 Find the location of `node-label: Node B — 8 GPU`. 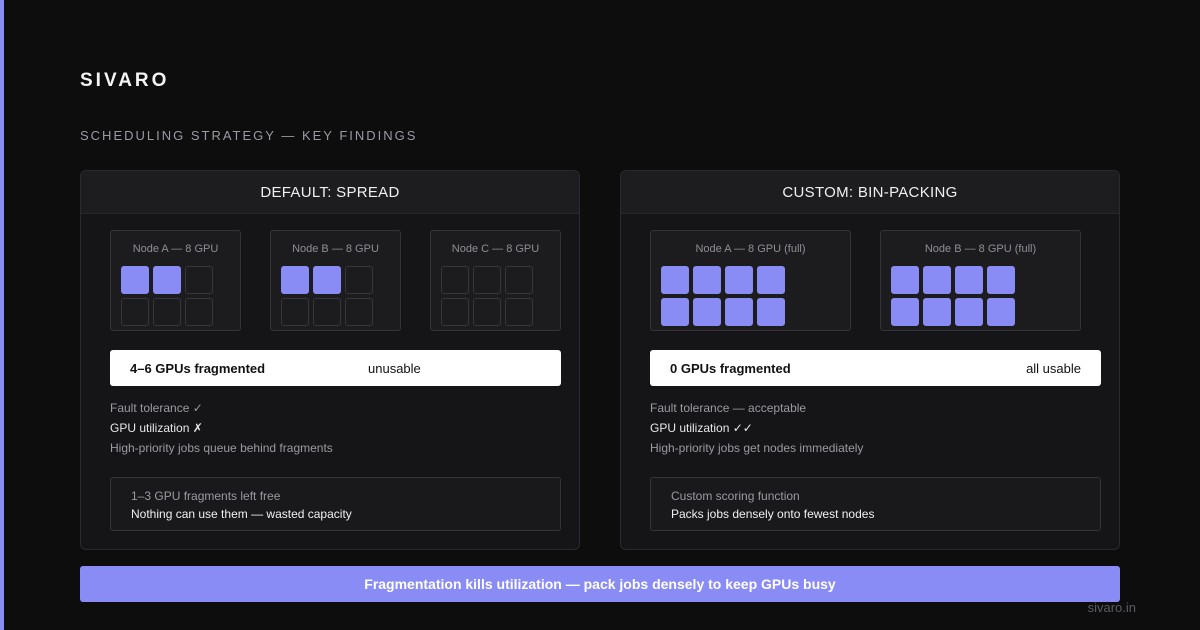

node-label: Node B — 8 GPU is located at coordinates (335, 249).